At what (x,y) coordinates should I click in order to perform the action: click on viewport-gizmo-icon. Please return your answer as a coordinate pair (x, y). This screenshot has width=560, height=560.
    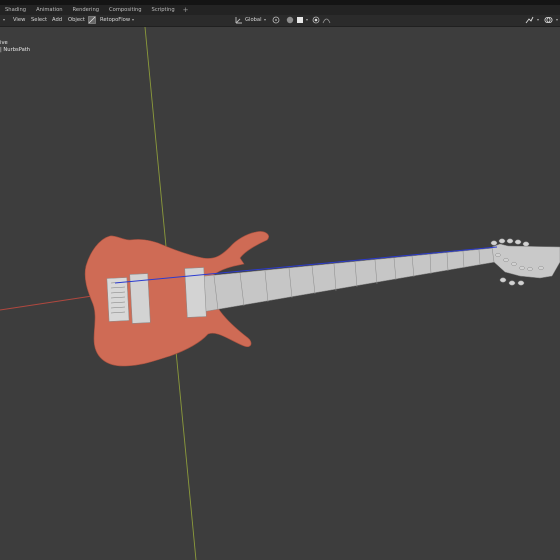
    Looking at the image, I should click on (529, 20).